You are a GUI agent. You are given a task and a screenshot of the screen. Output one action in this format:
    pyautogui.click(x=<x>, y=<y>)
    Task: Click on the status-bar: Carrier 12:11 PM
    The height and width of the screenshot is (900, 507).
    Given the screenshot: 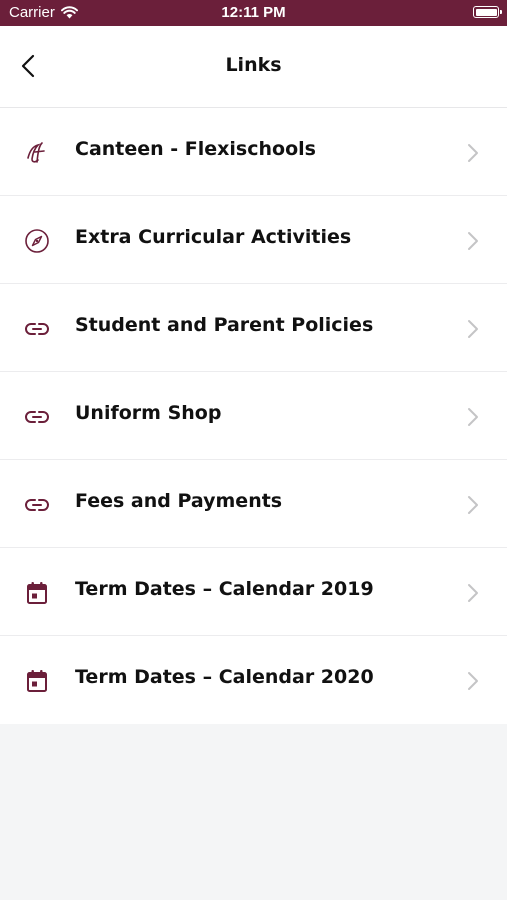 What is the action you would take?
    pyautogui.click(x=253, y=13)
    